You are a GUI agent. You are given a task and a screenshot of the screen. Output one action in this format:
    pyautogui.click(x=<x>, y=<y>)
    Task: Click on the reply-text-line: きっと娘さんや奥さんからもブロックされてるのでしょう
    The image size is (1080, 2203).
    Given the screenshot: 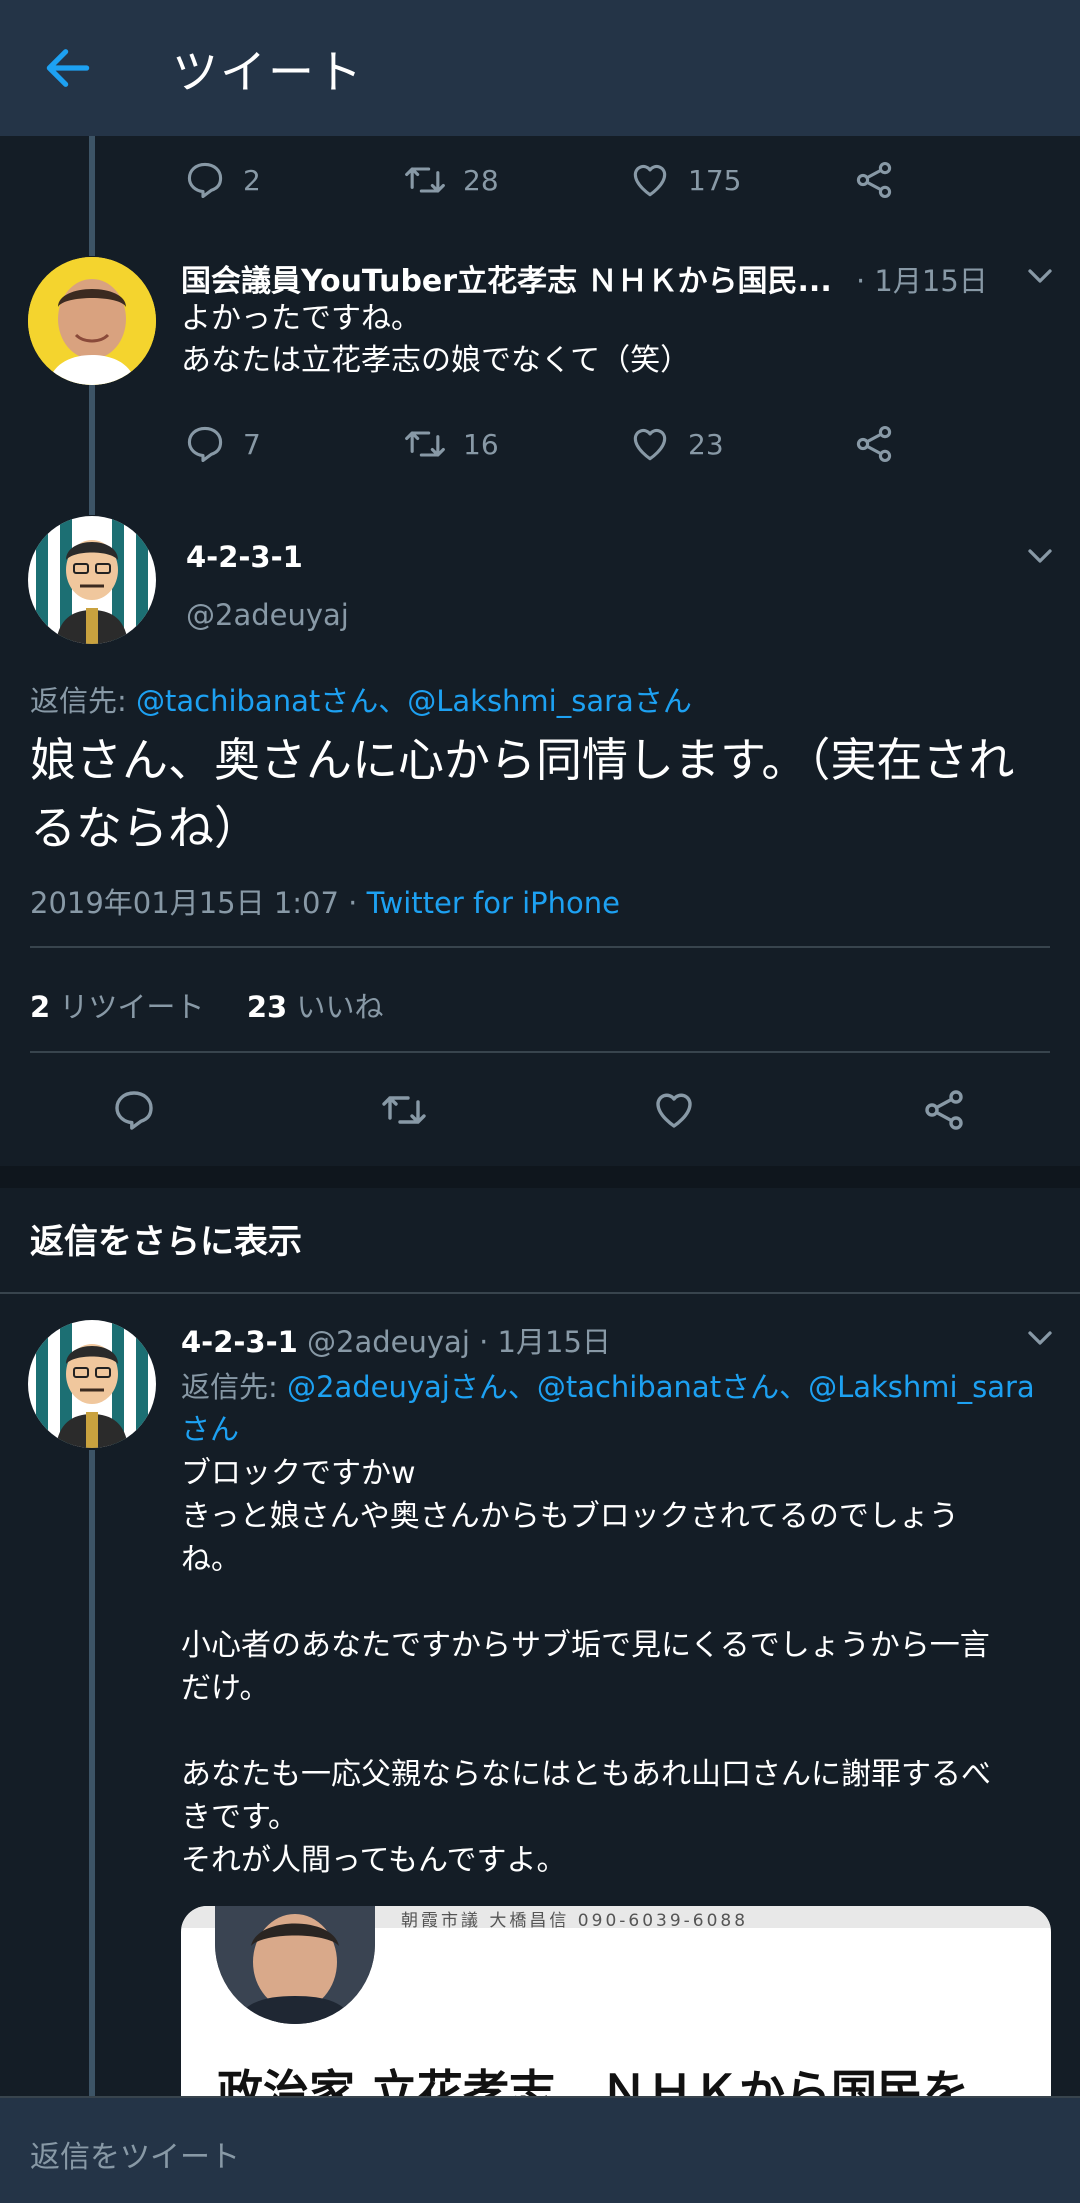 What is the action you would take?
    pyautogui.click(x=570, y=1516)
    